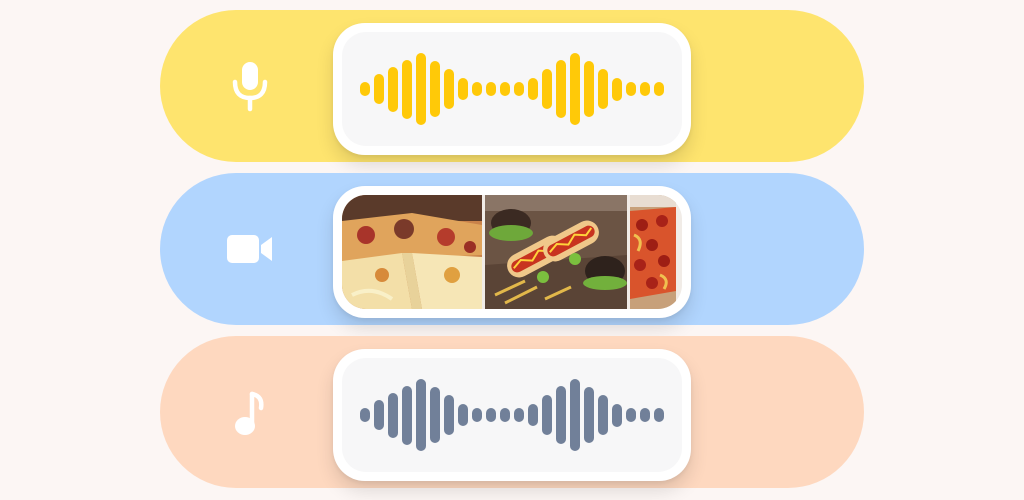 The width and height of the screenshot is (1024, 500). Describe the element at coordinates (250, 86) in the screenshot. I see `microphone-icon` at that location.